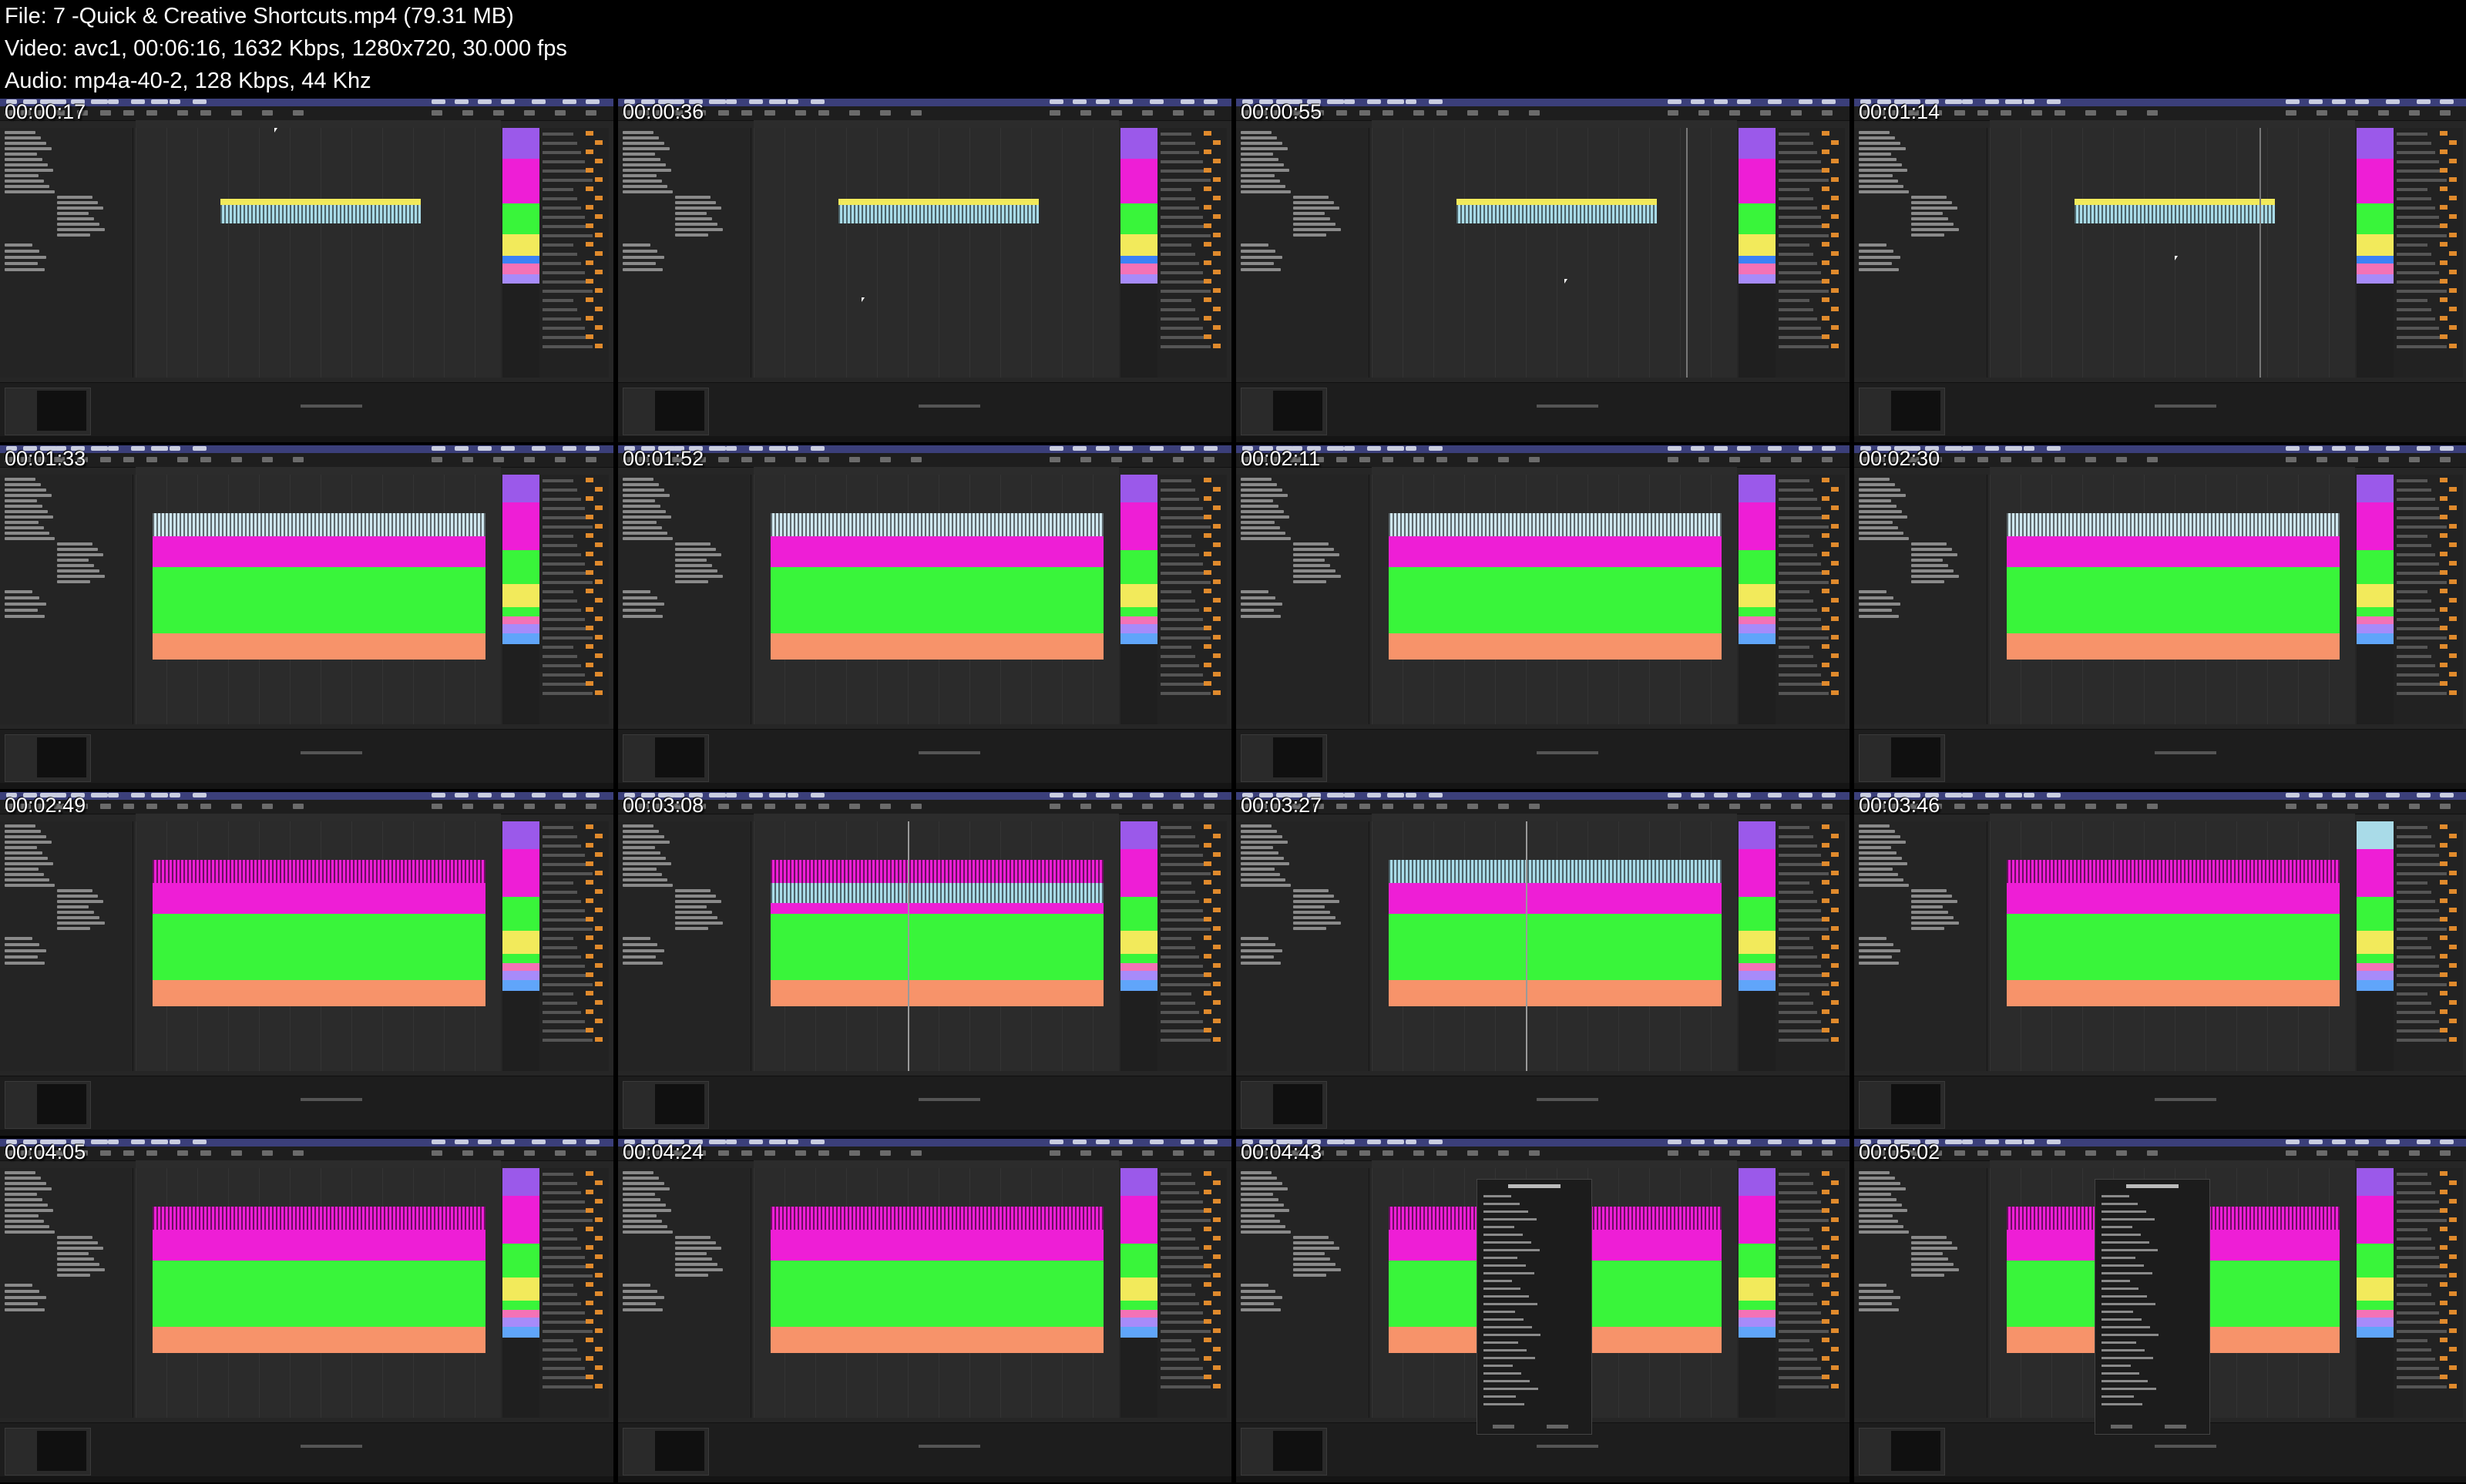 This screenshot has height=1484, width=2466. What do you see at coordinates (936, 599) in the screenshot?
I see `arrangement-view` at bounding box center [936, 599].